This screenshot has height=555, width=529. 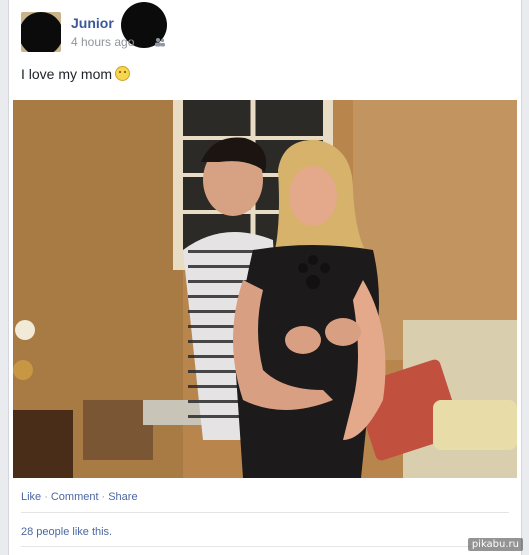 I want to click on watermark: pikabu.ru, so click(x=495, y=544).